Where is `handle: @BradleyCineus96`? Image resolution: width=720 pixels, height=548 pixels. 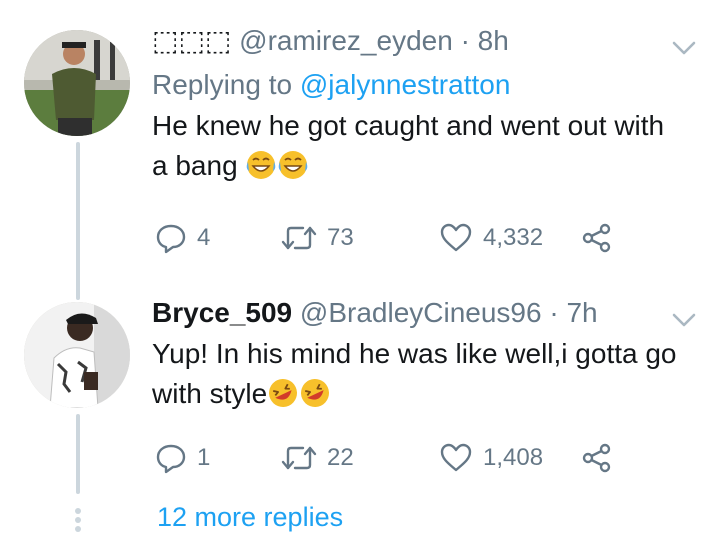
handle: @BradleyCineus96 is located at coordinates (421, 312).